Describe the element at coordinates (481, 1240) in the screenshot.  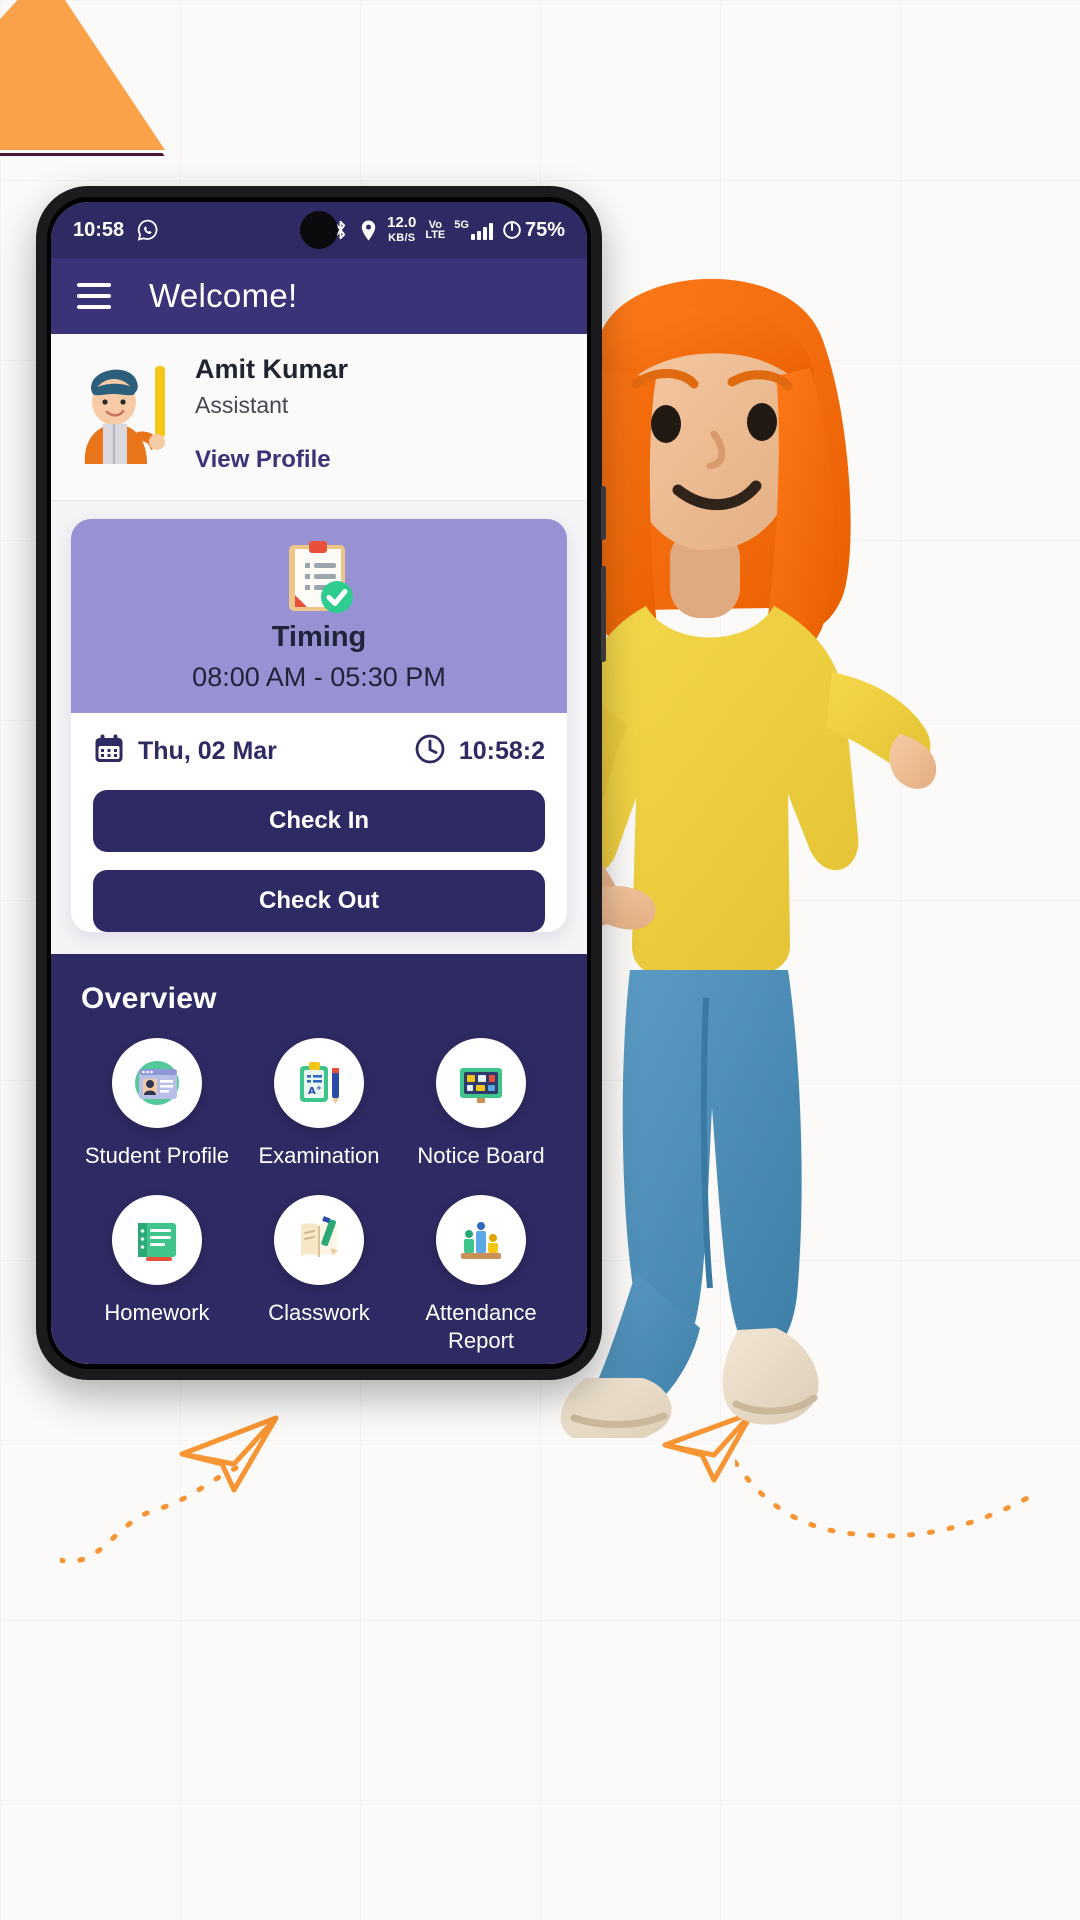
I see `attendance-chart-icon` at that location.